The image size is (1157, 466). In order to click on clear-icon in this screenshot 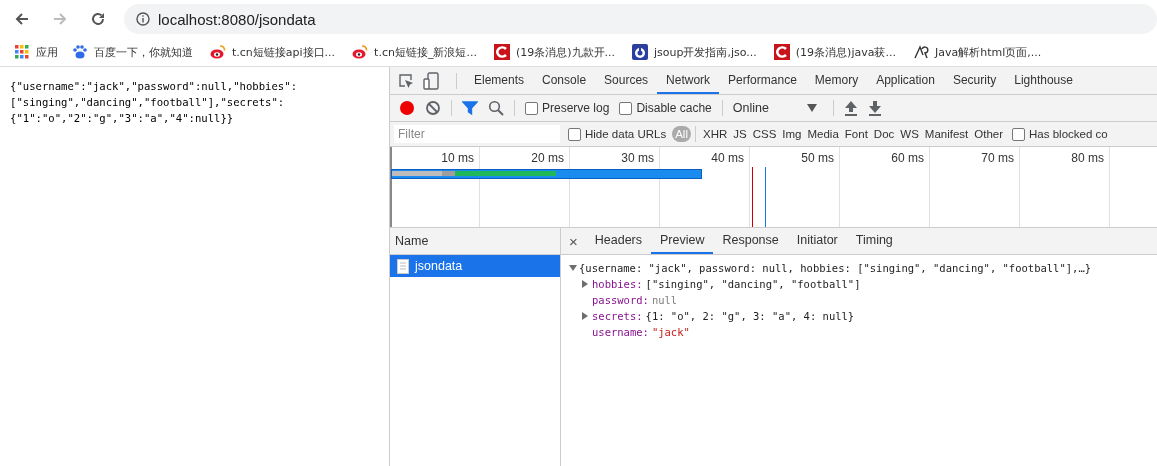, I will do `click(433, 108)`.